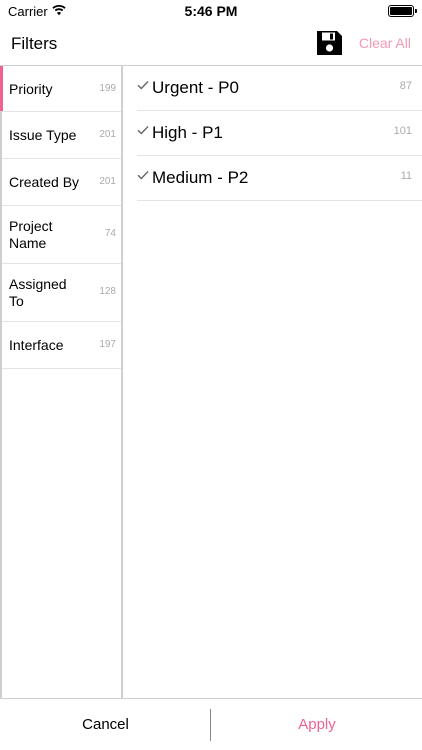 The image size is (422, 750). Describe the element at coordinates (43, 135) in the screenshot. I see `category-label: Issue Type` at that location.